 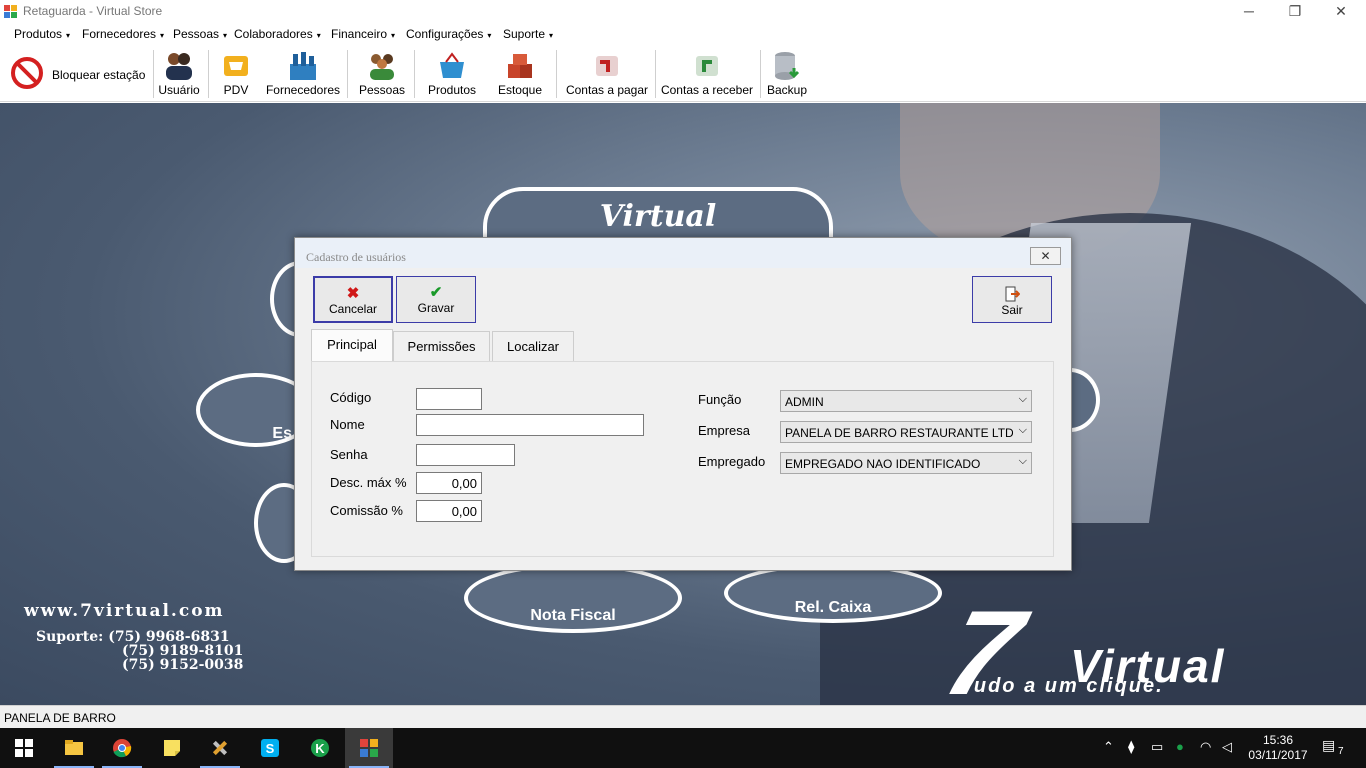 What do you see at coordinates (363, 34) in the screenshot?
I see `menu-financeiro: Financeiro ▾` at bounding box center [363, 34].